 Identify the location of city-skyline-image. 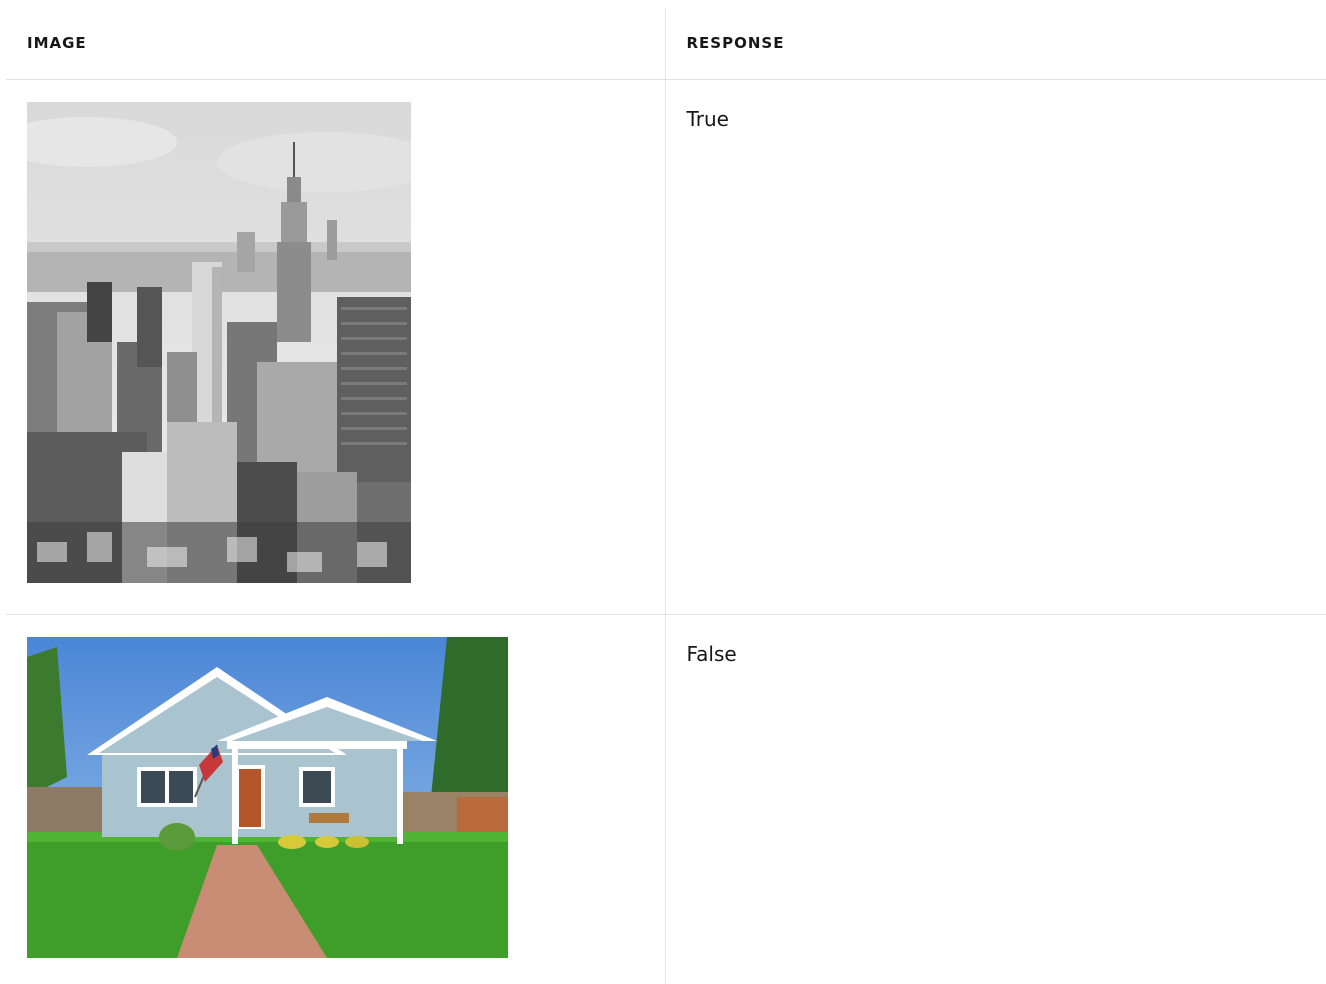
(219, 342).